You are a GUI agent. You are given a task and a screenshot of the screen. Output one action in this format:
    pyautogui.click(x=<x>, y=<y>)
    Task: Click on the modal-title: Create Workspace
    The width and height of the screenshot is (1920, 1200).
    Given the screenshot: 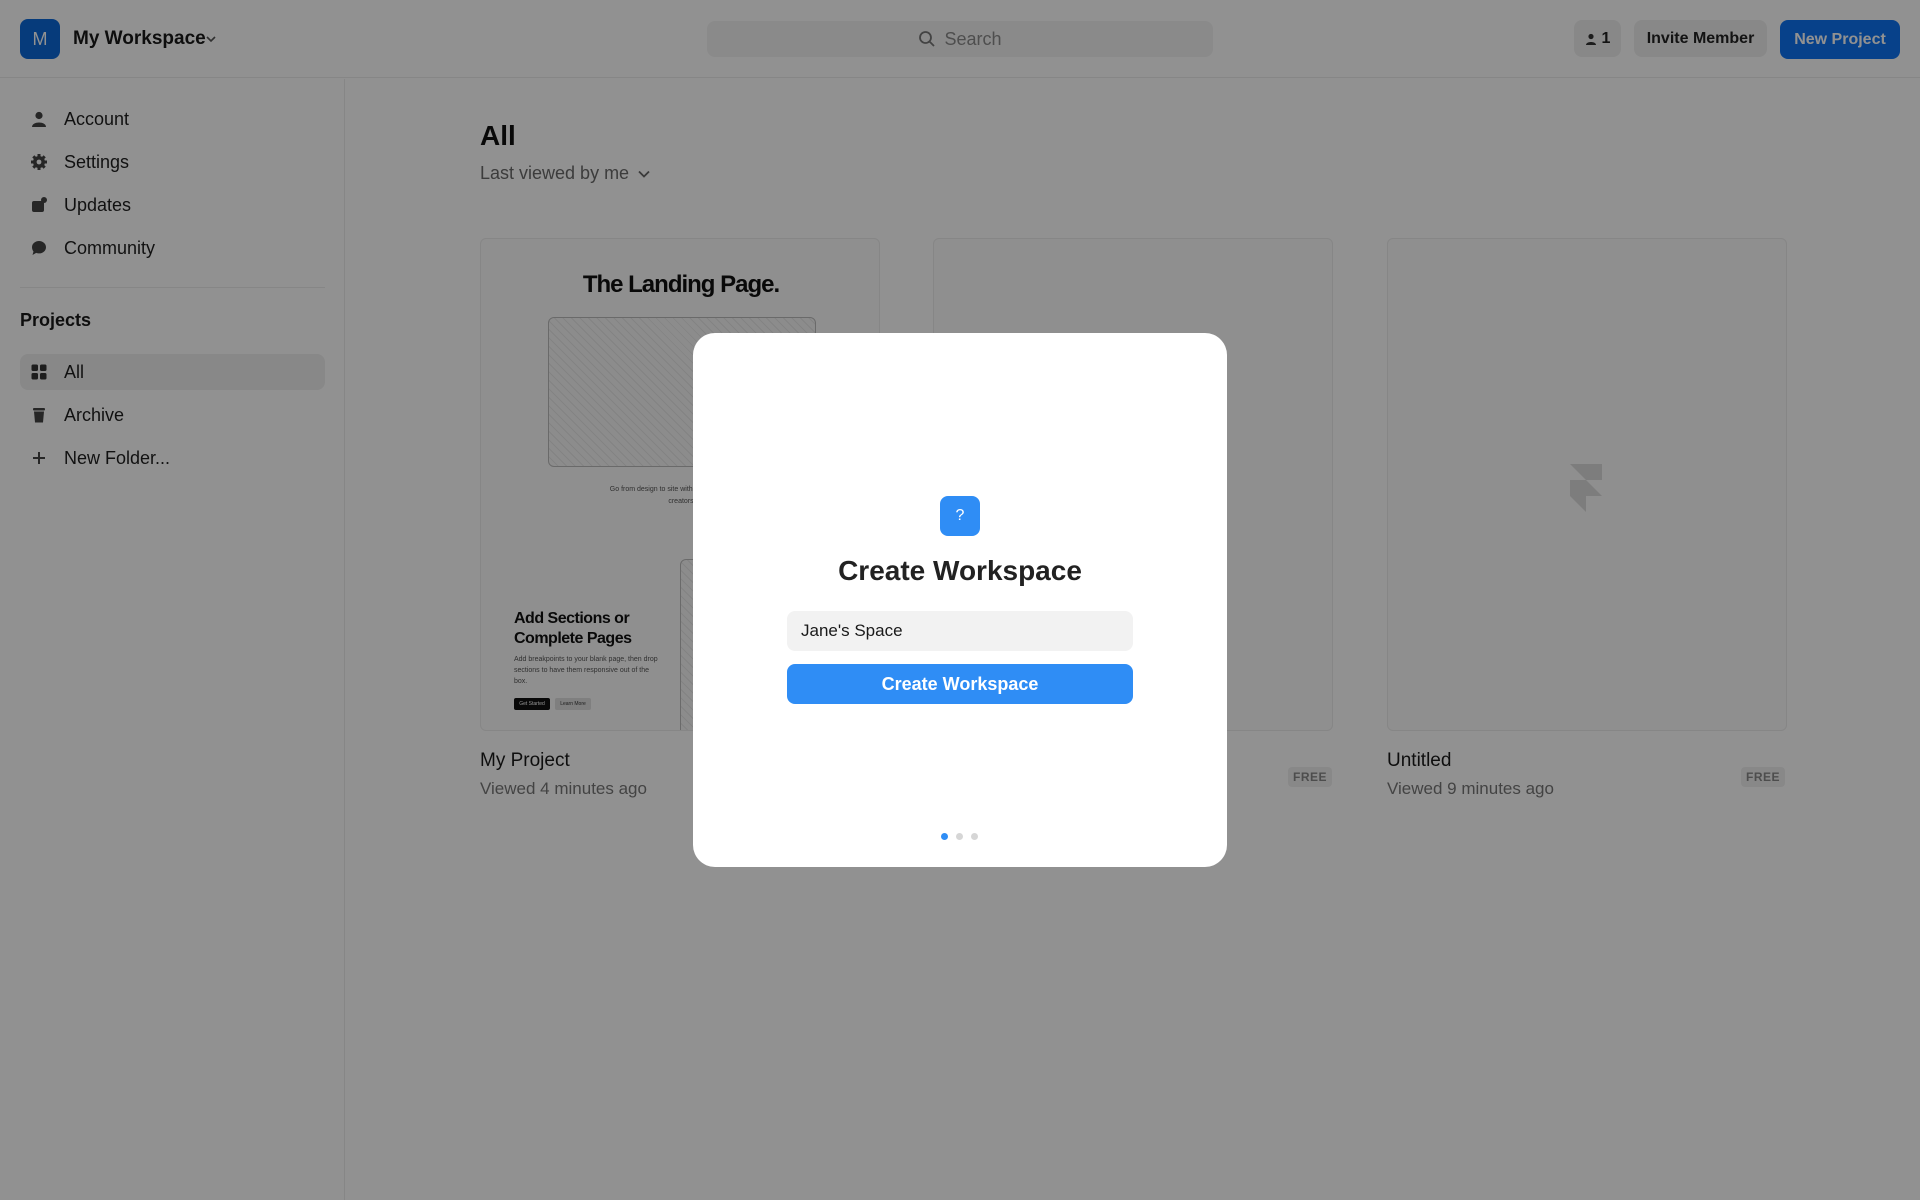 What is the action you would take?
    pyautogui.click(x=960, y=570)
    